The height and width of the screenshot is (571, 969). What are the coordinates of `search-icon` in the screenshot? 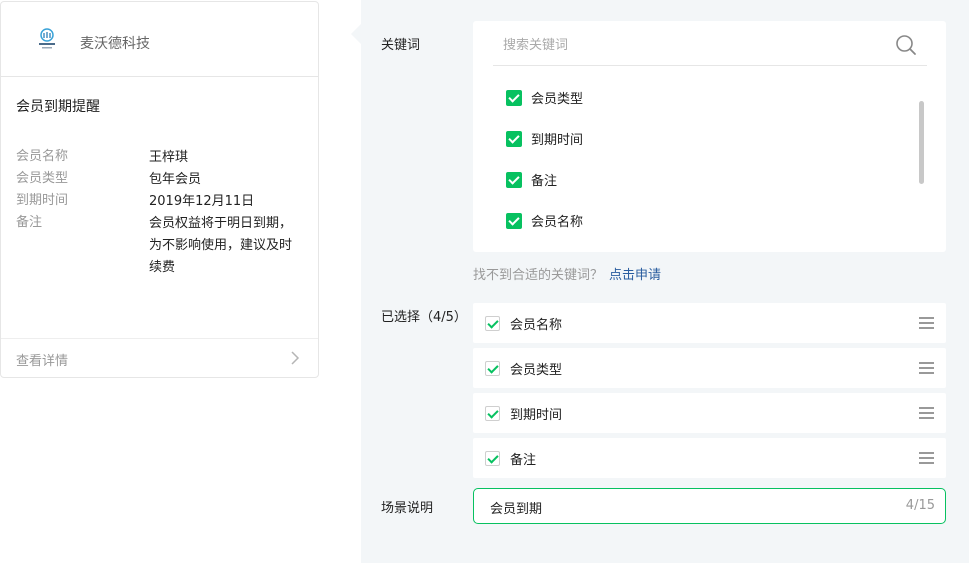 It's located at (906, 45).